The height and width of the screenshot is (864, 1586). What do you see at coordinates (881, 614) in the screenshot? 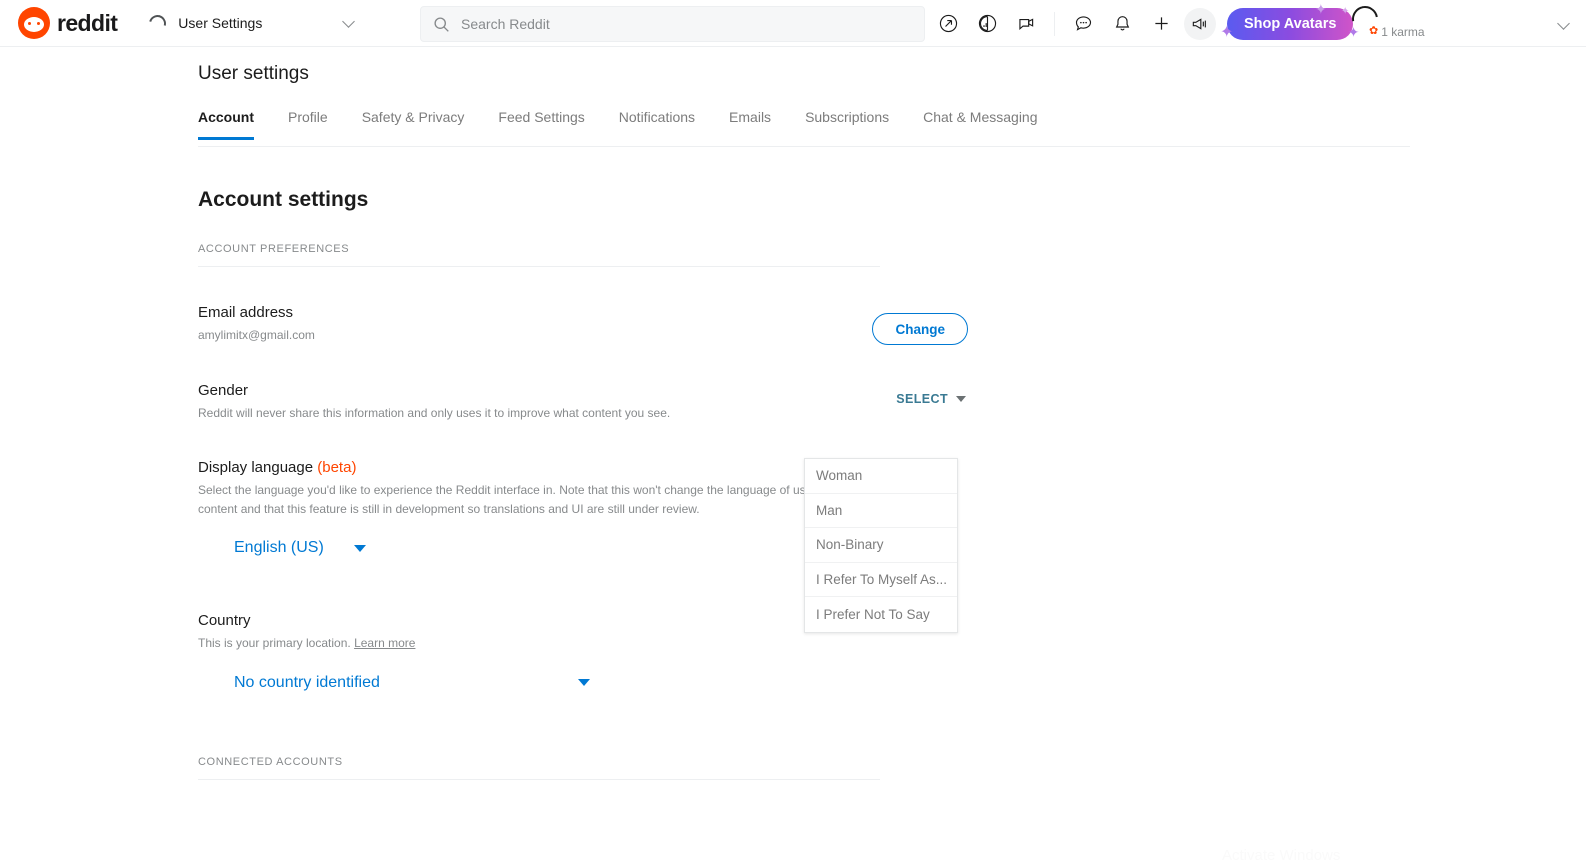
I see `gender-option-prefer-not-to-say: I Prefer Not To Say` at bounding box center [881, 614].